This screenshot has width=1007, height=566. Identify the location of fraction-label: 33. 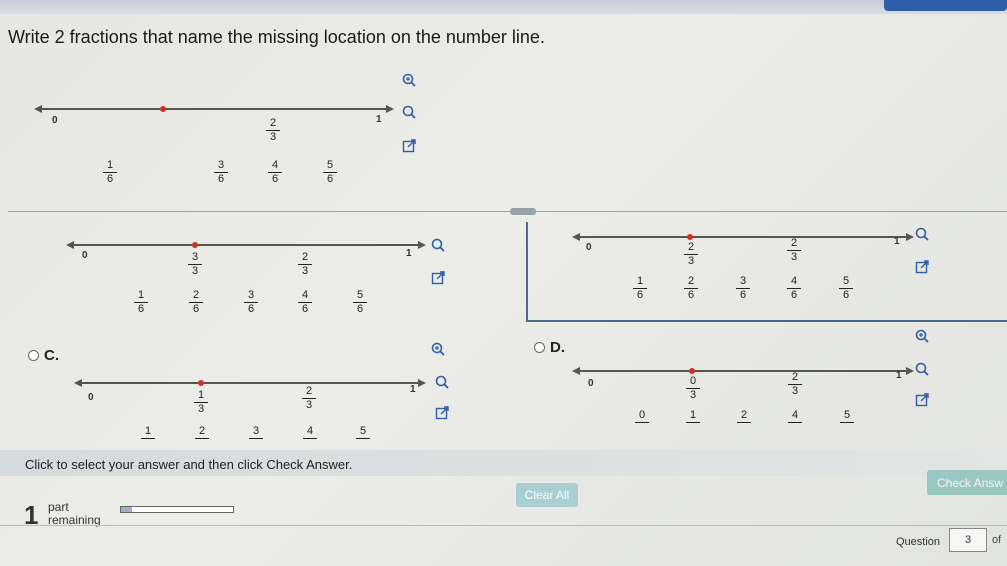
(195, 264).